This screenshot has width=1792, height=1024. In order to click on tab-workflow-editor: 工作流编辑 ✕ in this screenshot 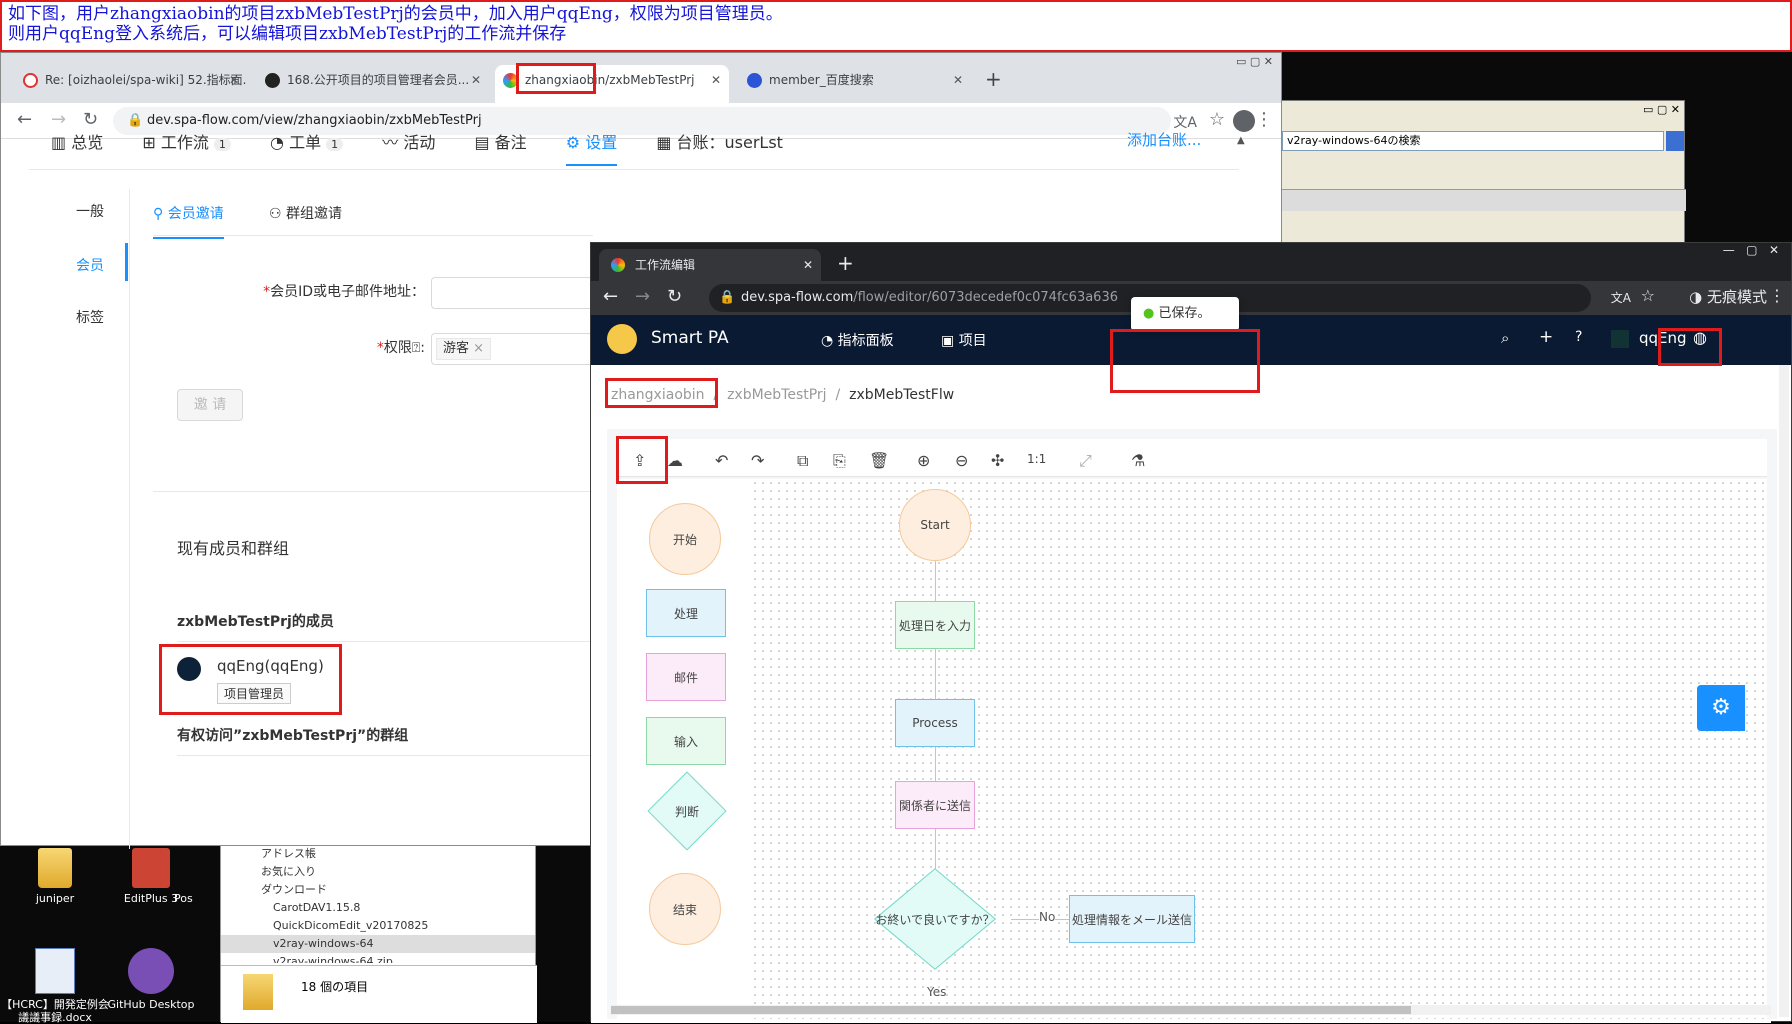, I will do `click(710, 265)`.